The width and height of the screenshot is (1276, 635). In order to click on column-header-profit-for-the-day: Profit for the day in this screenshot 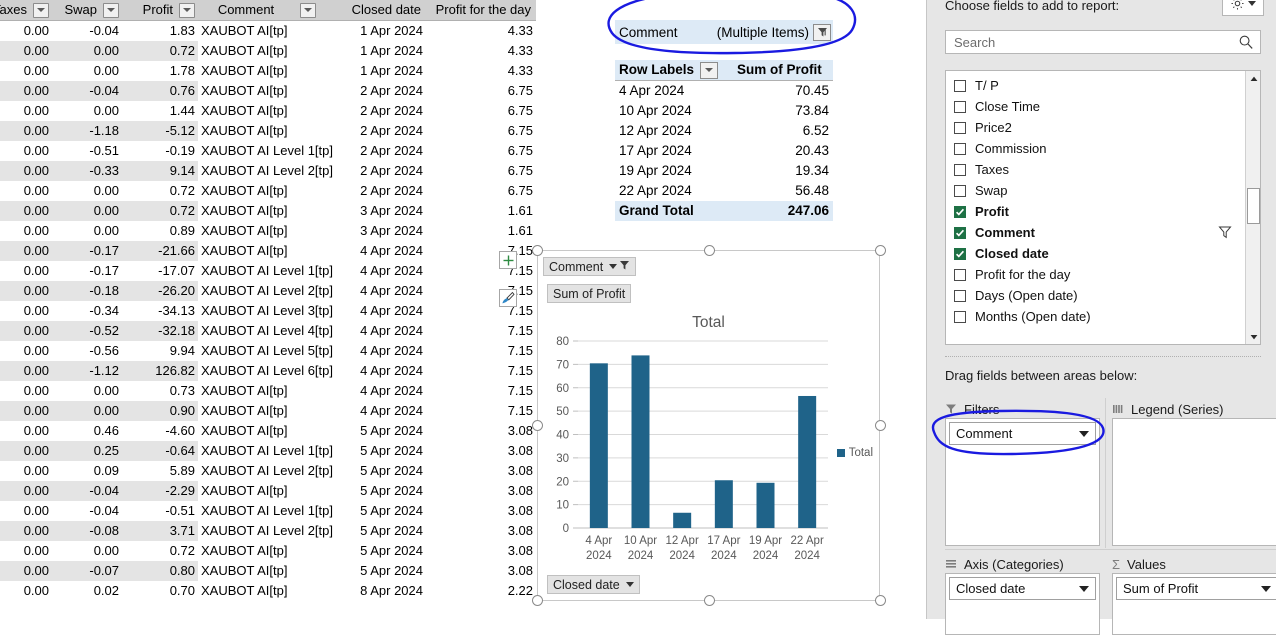, I will do `click(481, 10)`.